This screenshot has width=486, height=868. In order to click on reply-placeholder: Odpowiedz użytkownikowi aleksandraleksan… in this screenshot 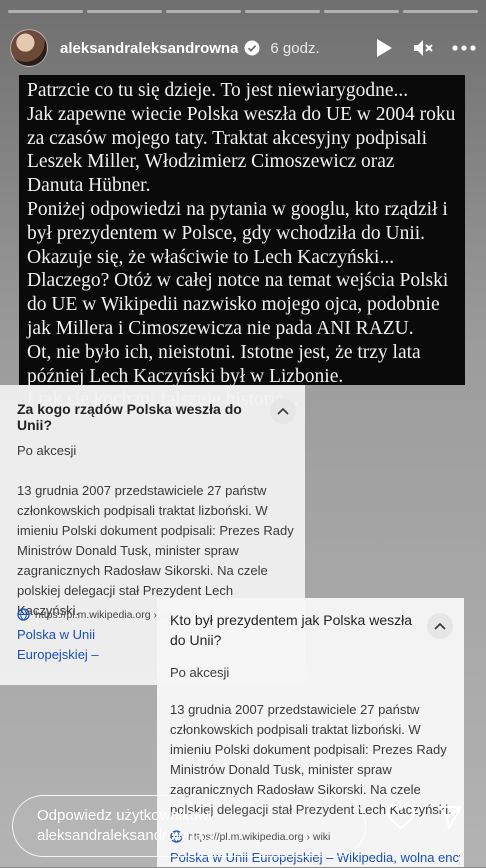, I will do `click(126, 825)`.